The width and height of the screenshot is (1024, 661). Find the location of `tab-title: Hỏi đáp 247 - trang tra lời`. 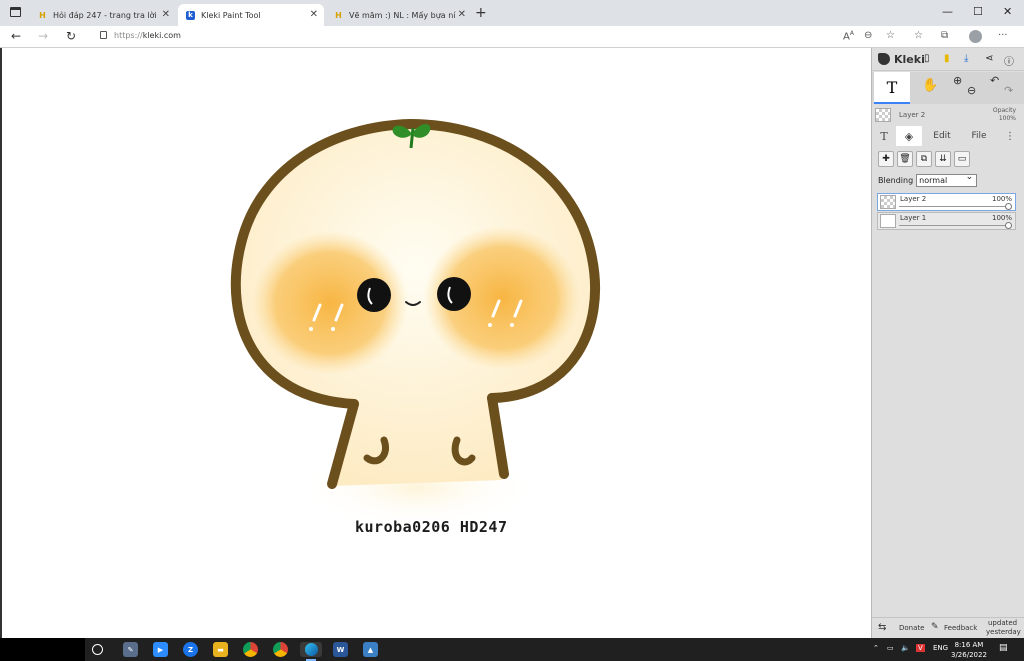

tab-title: Hỏi đáp 247 - trang tra lời is located at coordinates (105, 15).